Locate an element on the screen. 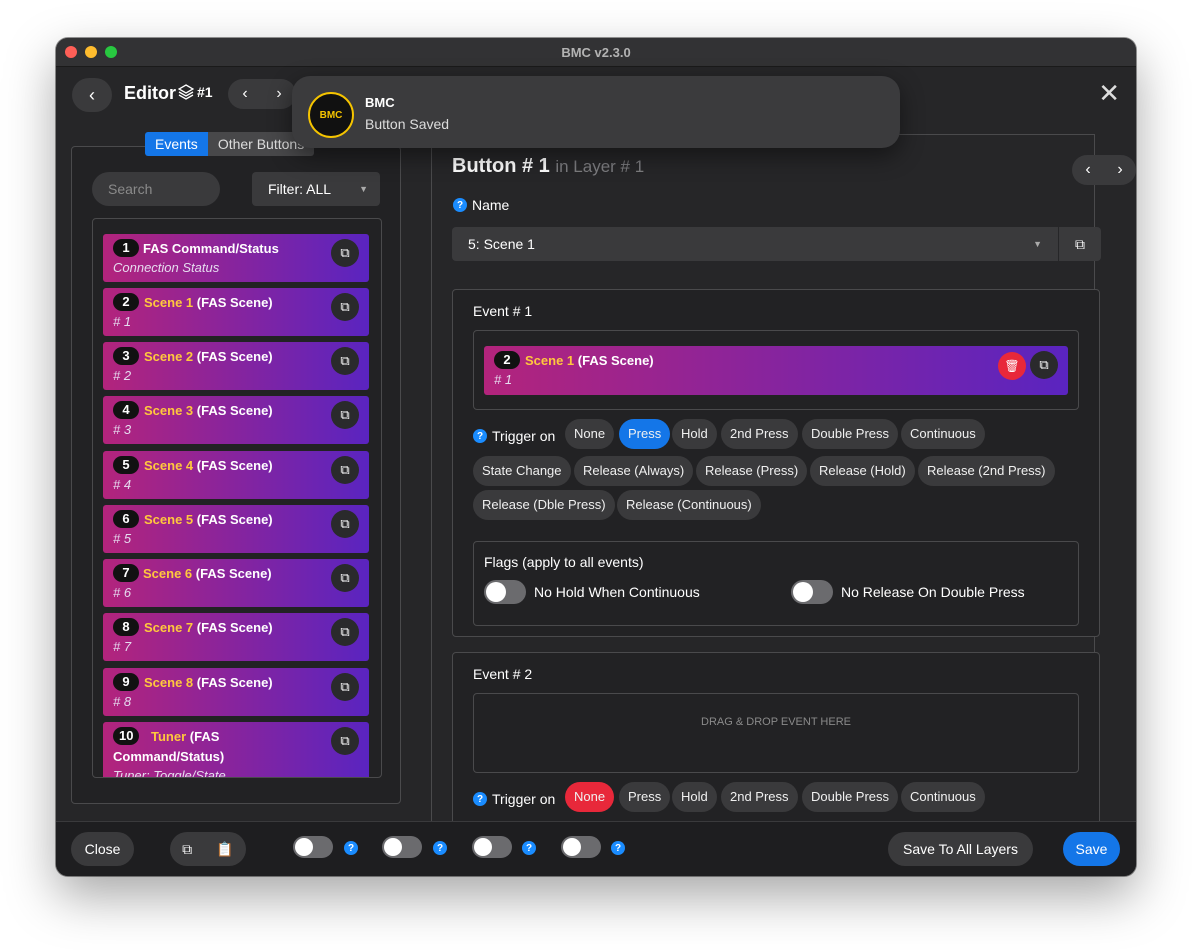 The height and width of the screenshot is (950, 1192). event-subtitle: # 8 is located at coordinates (122, 701).